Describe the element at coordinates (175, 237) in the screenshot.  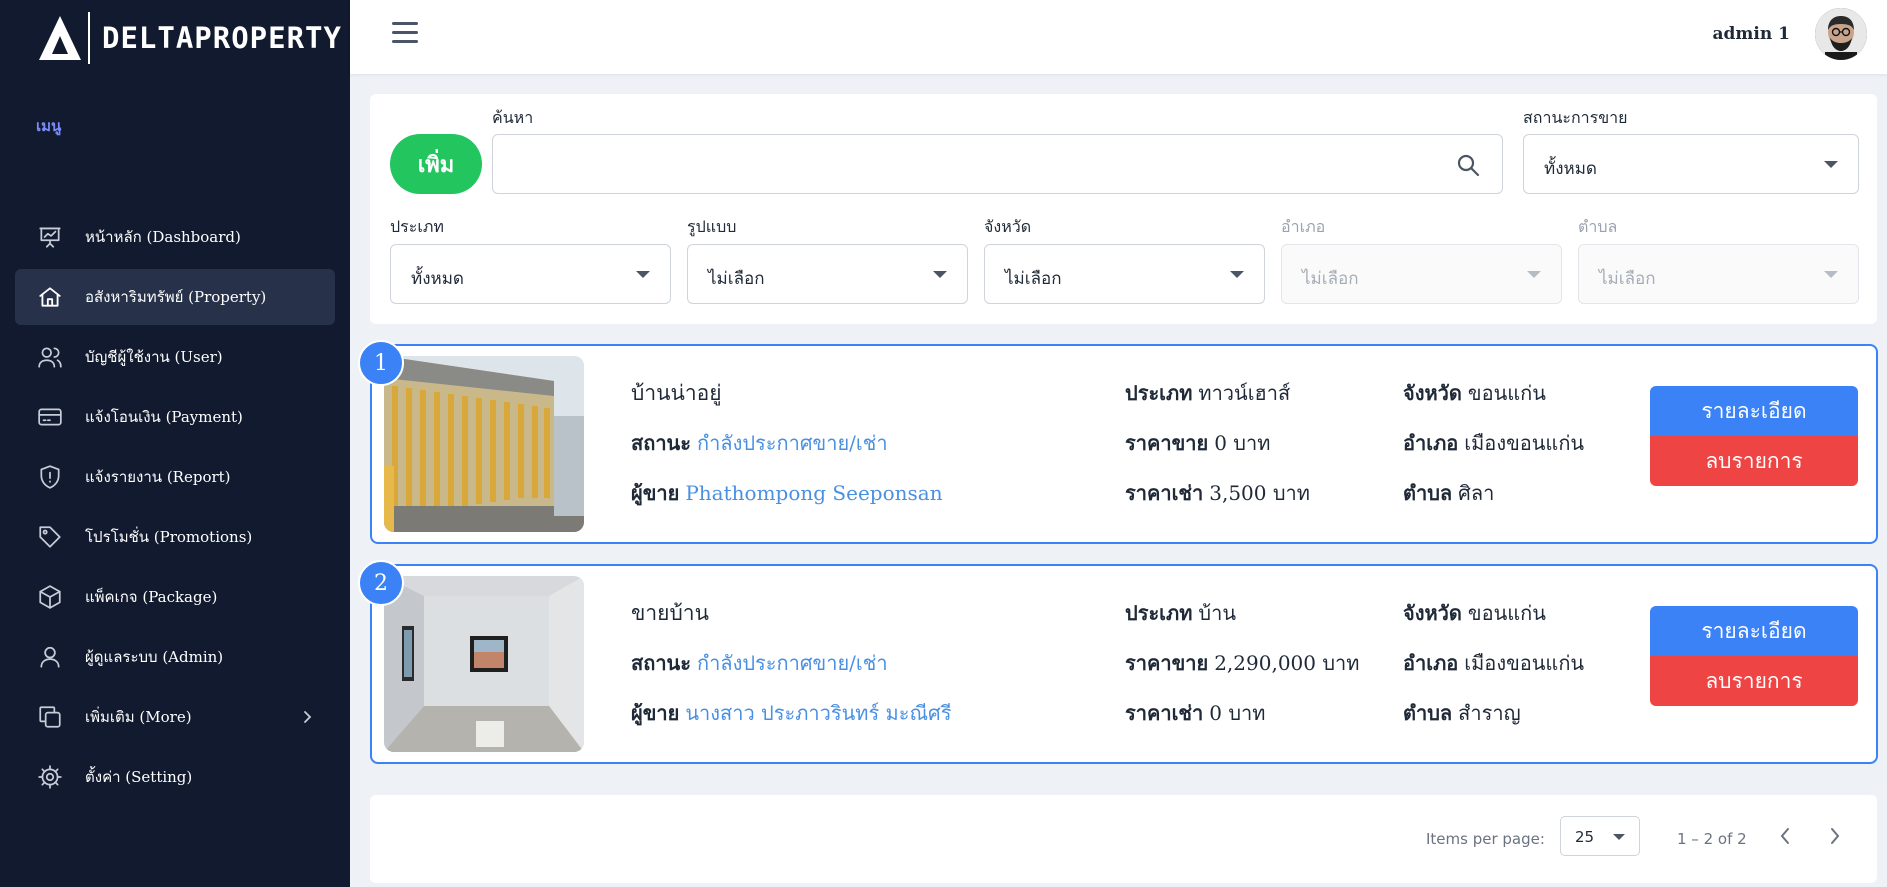
I see `sidebar-item-dashboard: หน้าหลัก (Dashboard)` at that location.